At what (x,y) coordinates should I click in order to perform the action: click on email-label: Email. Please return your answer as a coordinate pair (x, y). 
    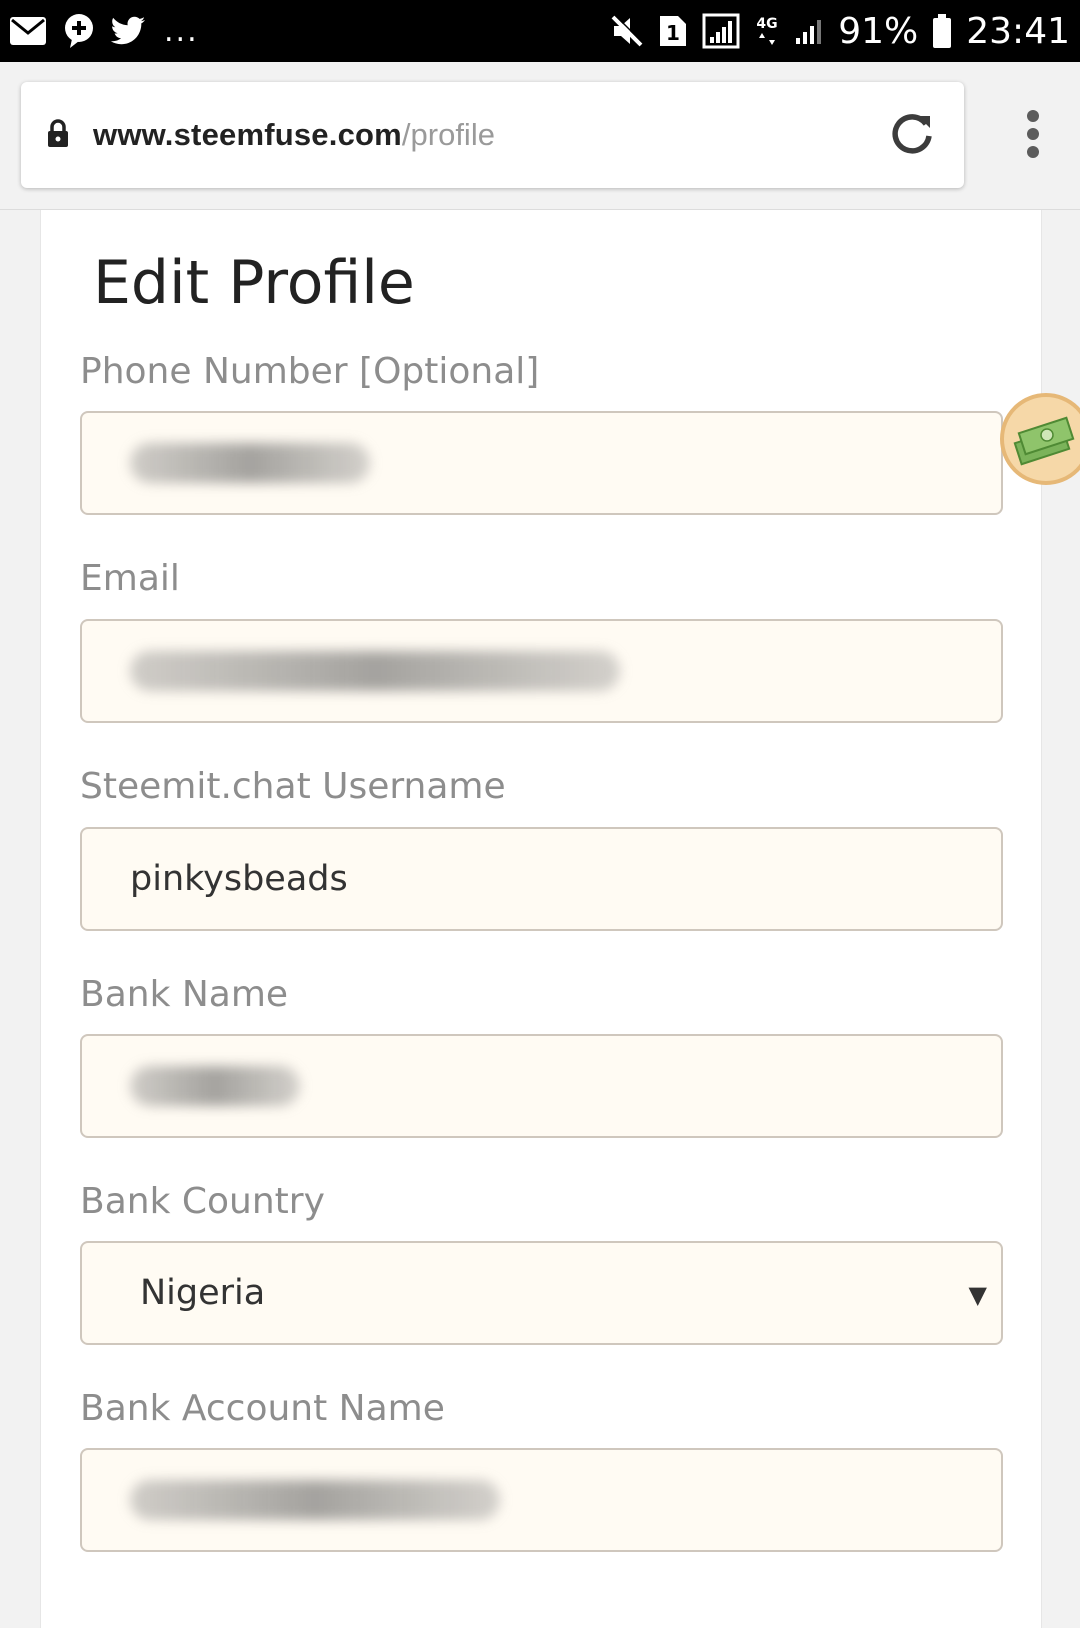
    Looking at the image, I should click on (130, 578).